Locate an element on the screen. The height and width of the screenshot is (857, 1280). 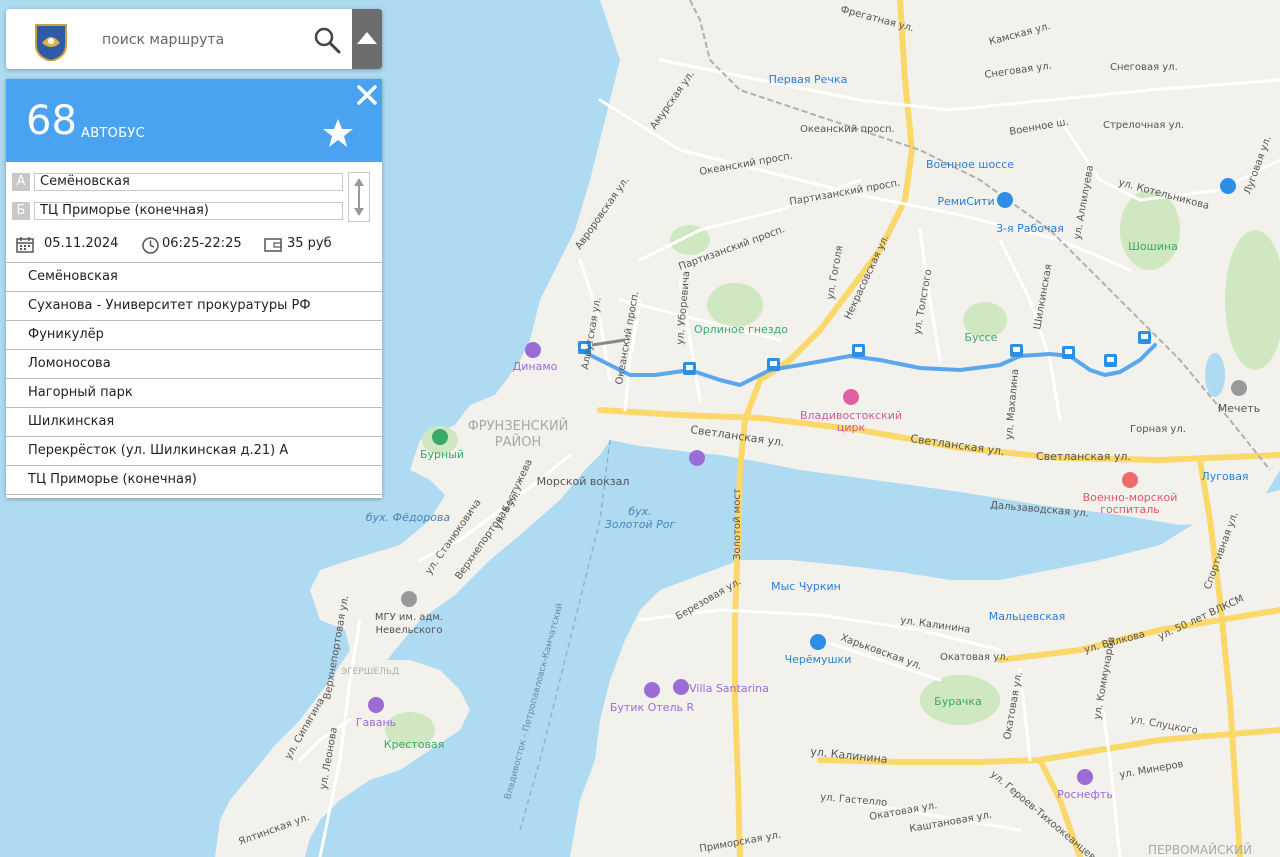
search-input is located at coordinates (202, 40).